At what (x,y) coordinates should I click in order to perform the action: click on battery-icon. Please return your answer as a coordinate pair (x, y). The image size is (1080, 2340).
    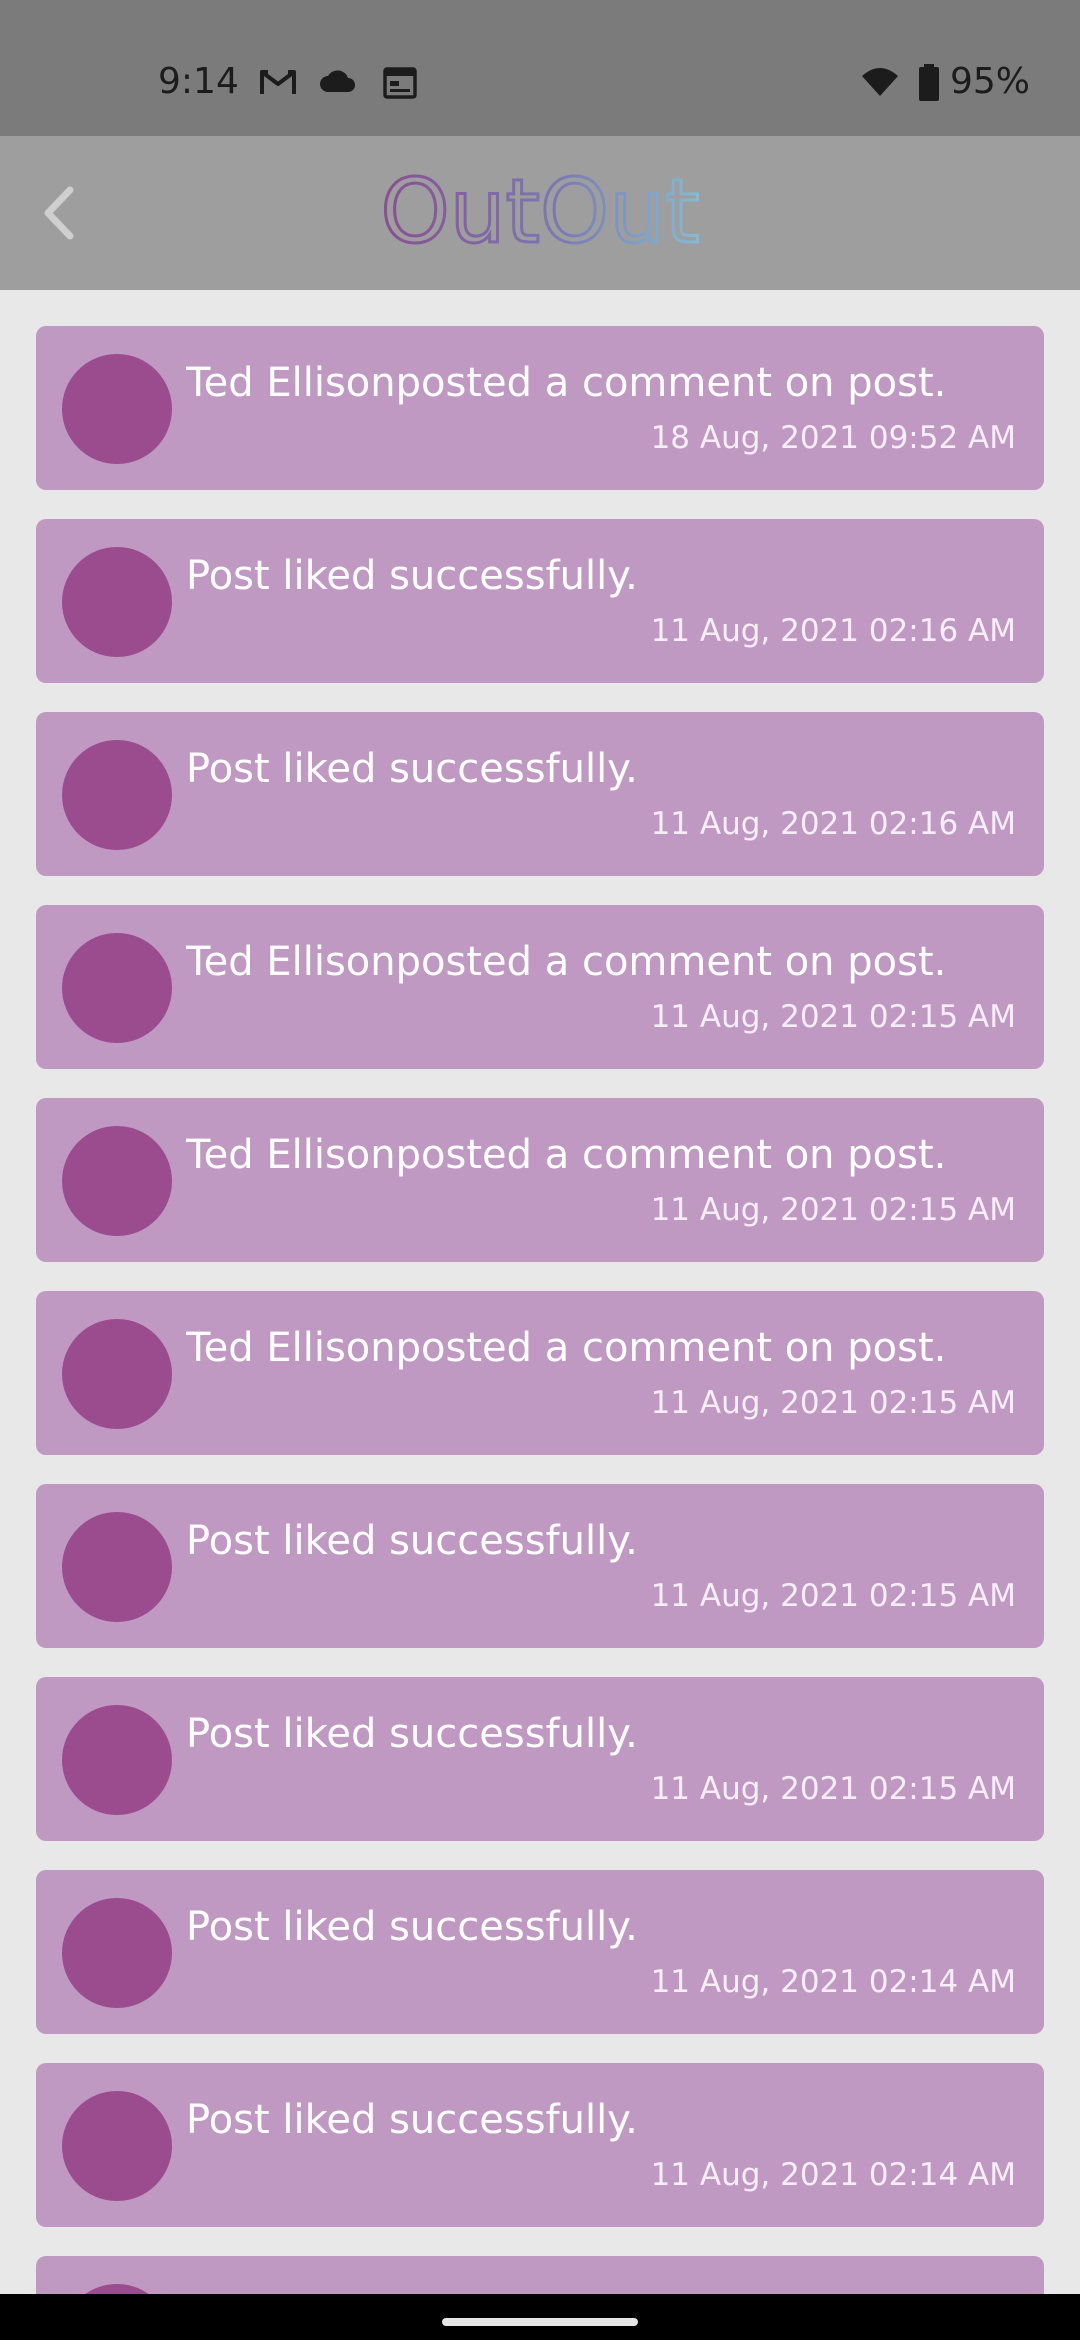
    Looking at the image, I should click on (929, 82).